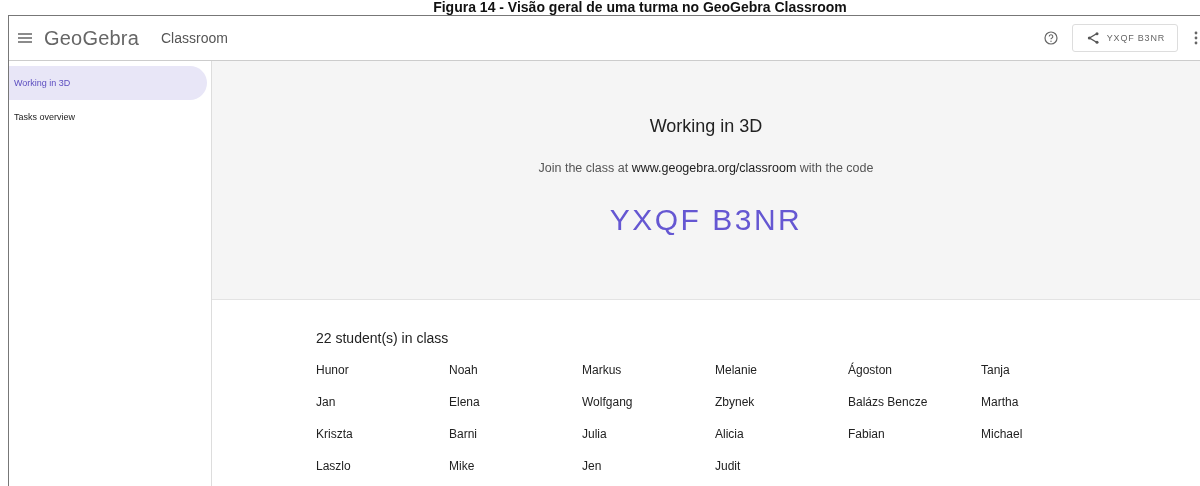  What do you see at coordinates (1050, 38) in the screenshot?
I see `help-icon` at bounding box center [1050, 38].